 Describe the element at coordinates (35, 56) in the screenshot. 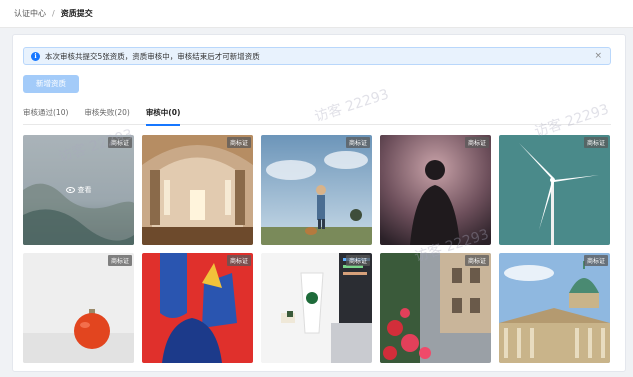

I see `info-icon: i` at that location.